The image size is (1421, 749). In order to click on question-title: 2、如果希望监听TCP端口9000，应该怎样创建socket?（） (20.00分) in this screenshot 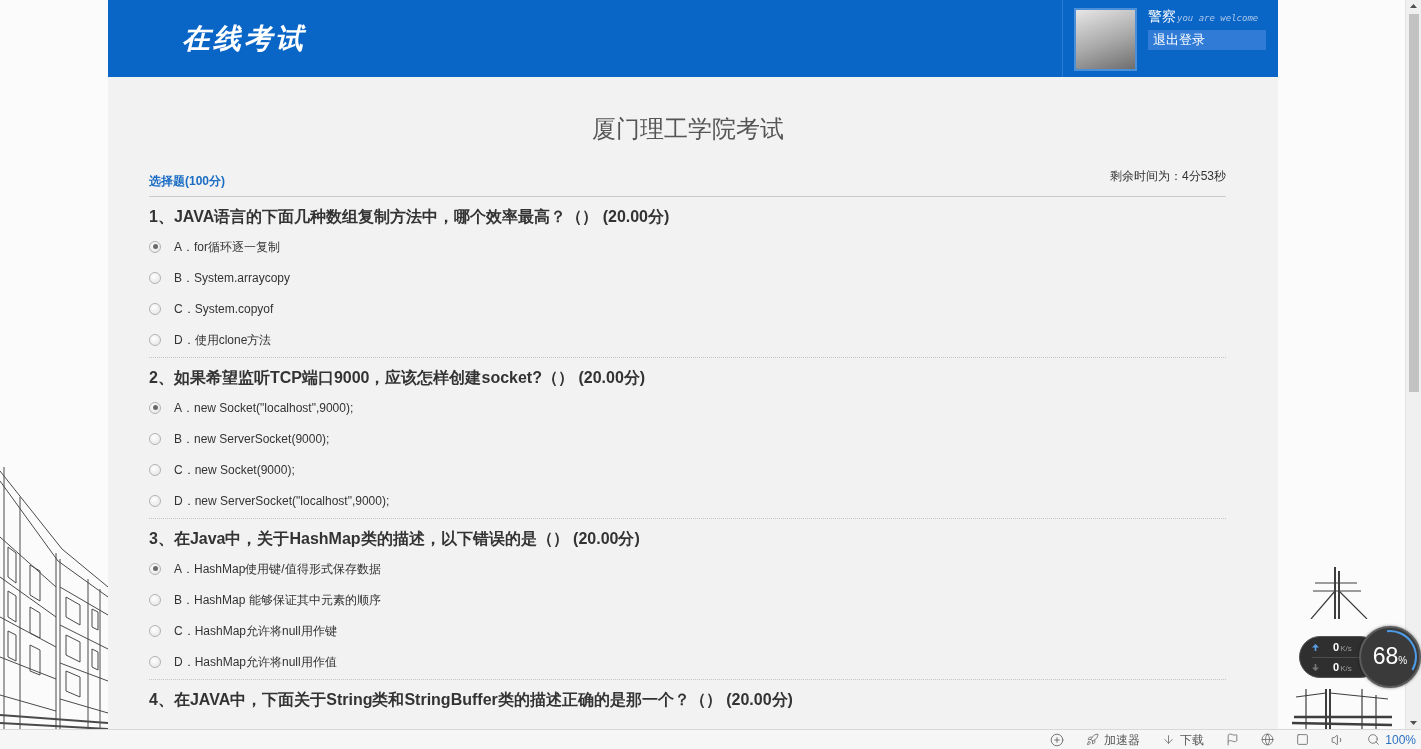, I will do `click(398, 378)`.